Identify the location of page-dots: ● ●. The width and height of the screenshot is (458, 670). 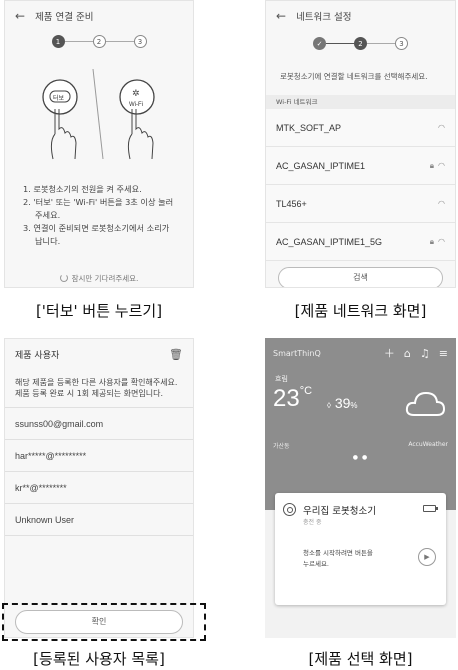
(360, 457).